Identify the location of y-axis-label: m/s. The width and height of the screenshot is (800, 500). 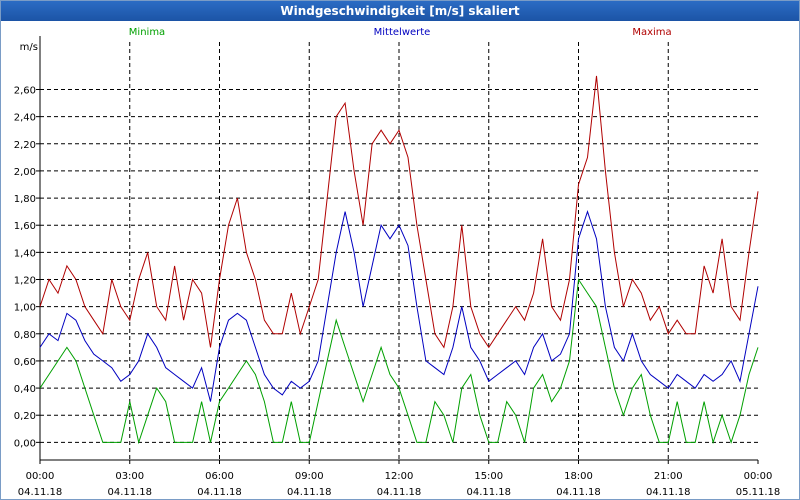
(29, 47).